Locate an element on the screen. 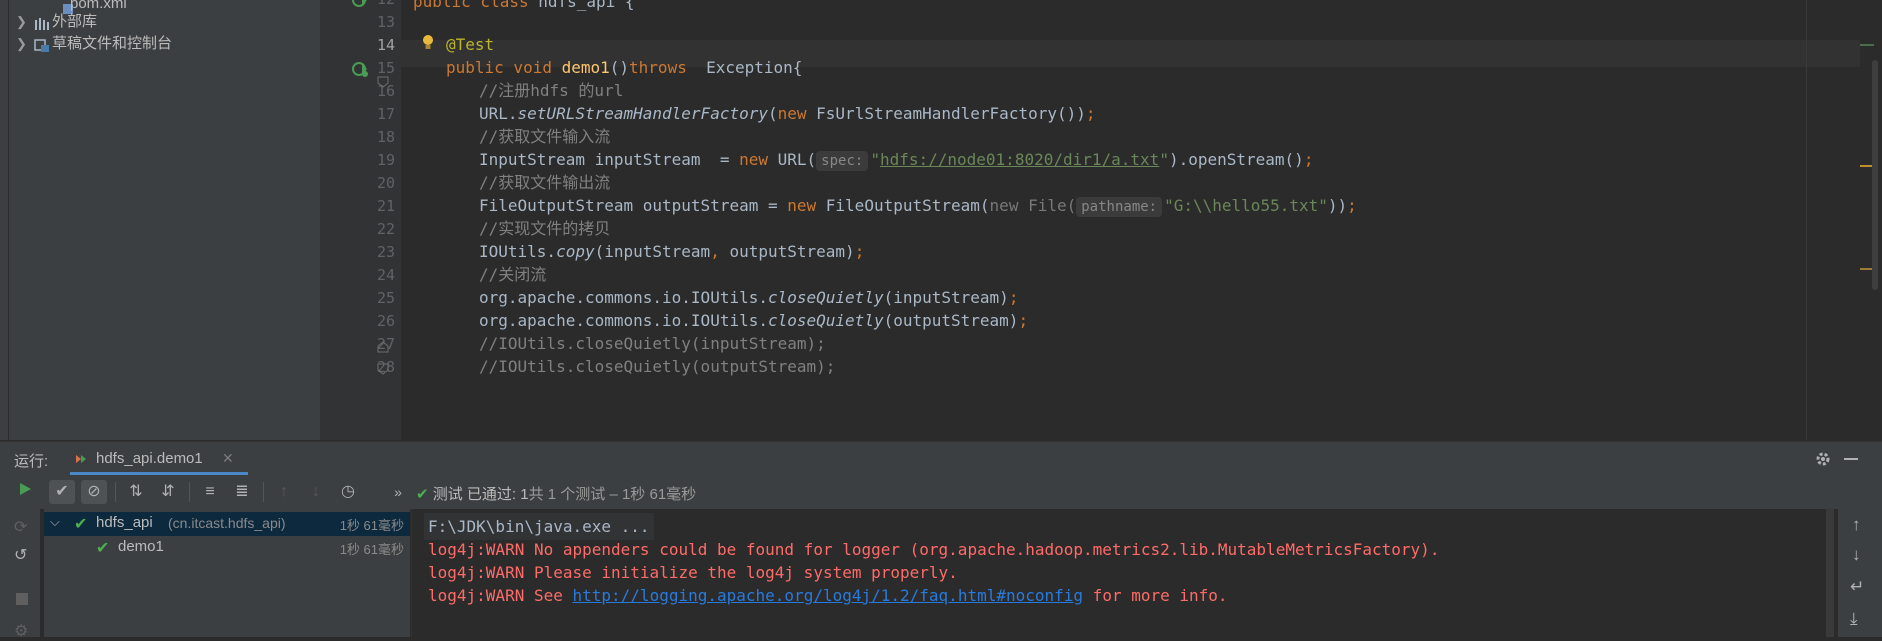 Image resolution: width=1882 pixels, height=641 pixels. show-passed-icon: ✔ is located at coordinates (62, 492).